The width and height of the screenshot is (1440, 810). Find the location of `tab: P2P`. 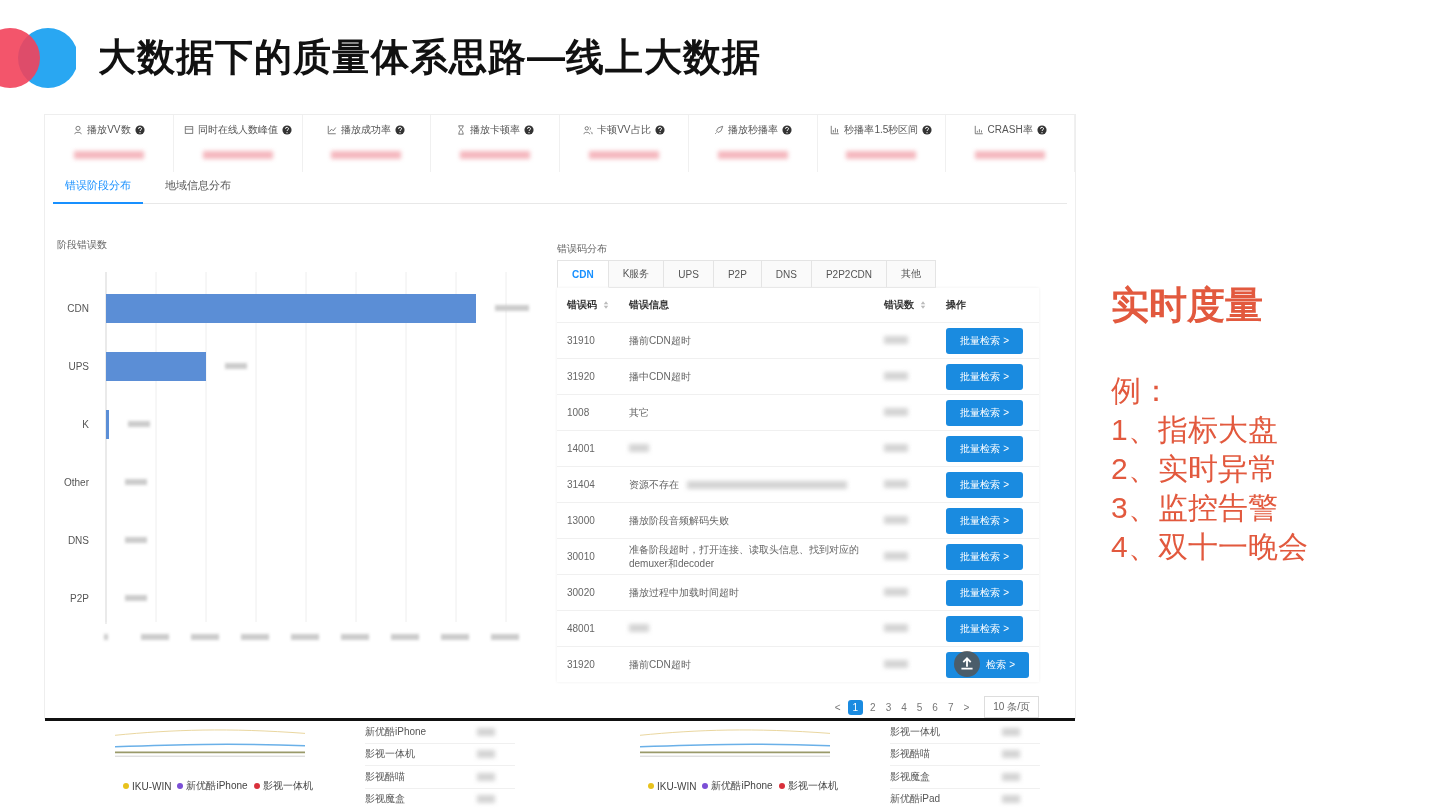

tab: P2P is located at coordinates (737, 274).